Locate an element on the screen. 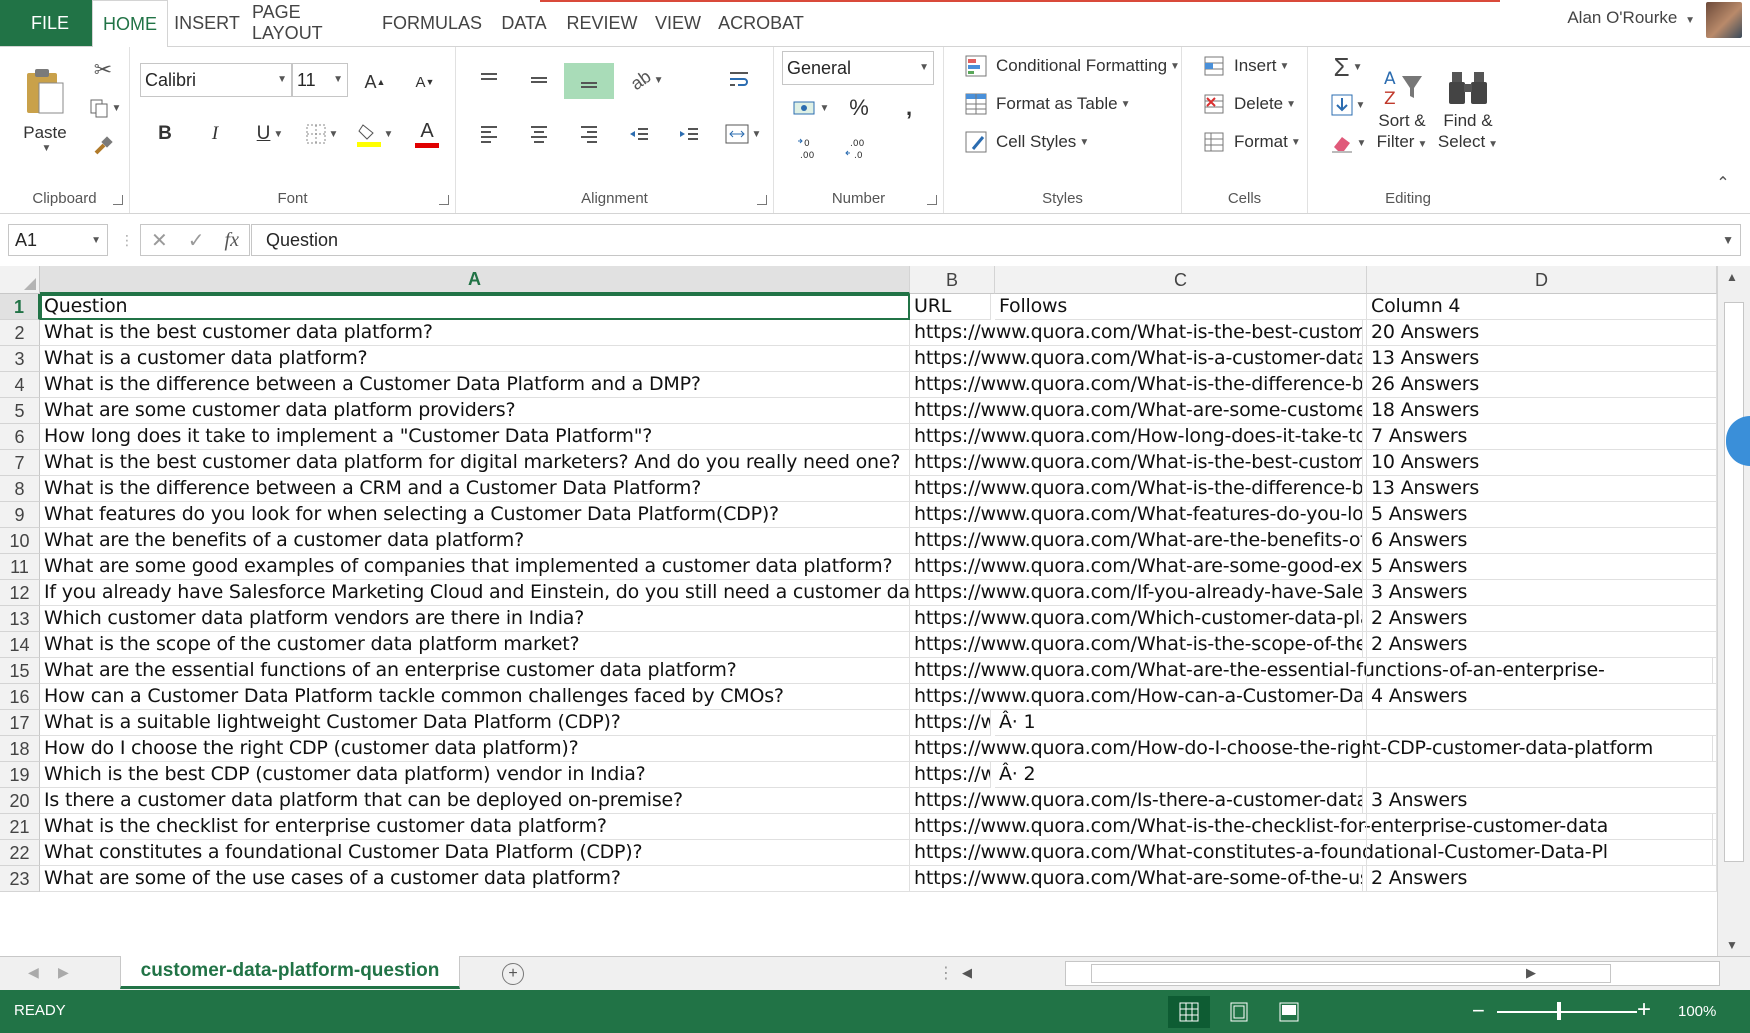  shrink-font-button: A ▼ is located at coordinates (425, 82).